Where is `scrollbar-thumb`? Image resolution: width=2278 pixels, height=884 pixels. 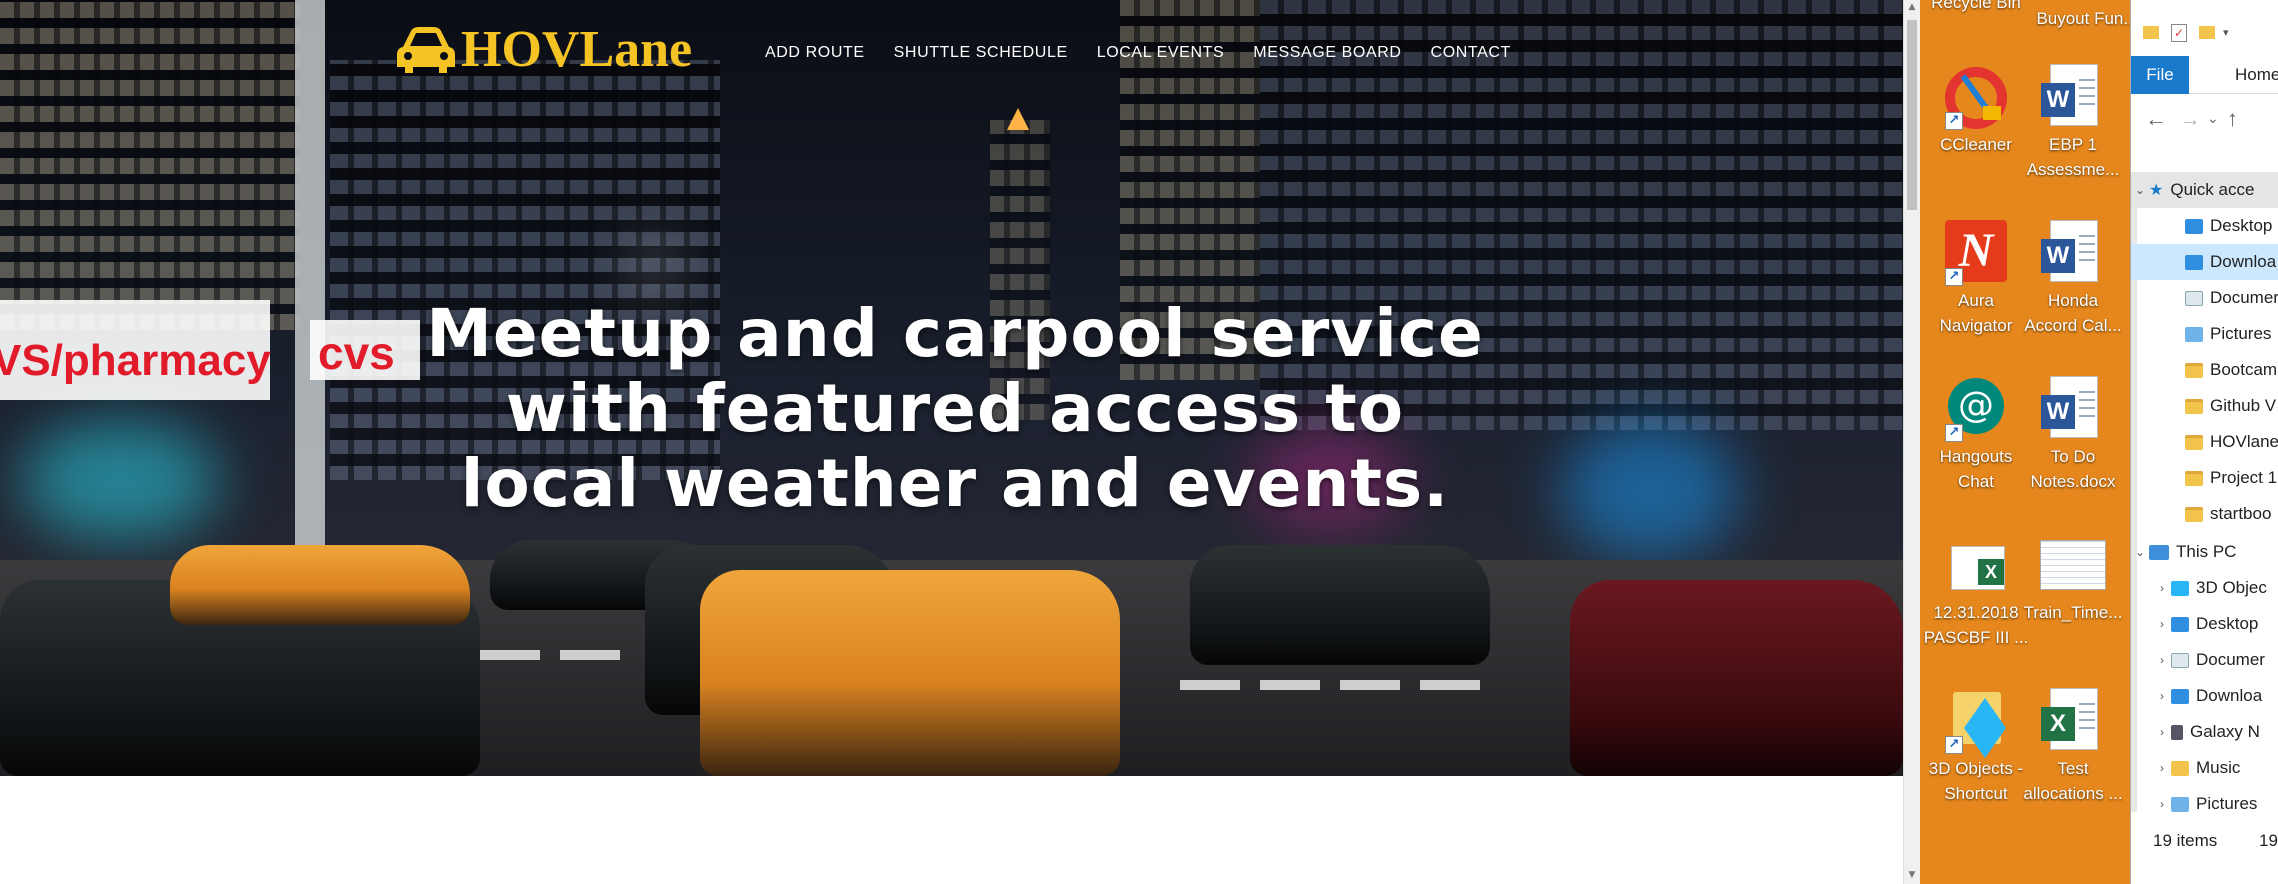 scrollbar-thumb is located at coordinates (1912, 115).